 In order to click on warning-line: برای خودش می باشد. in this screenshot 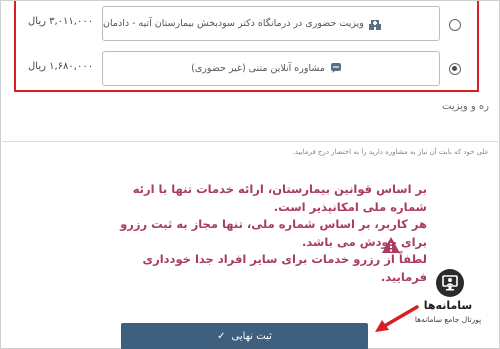, I will do `click(364, 241)`.